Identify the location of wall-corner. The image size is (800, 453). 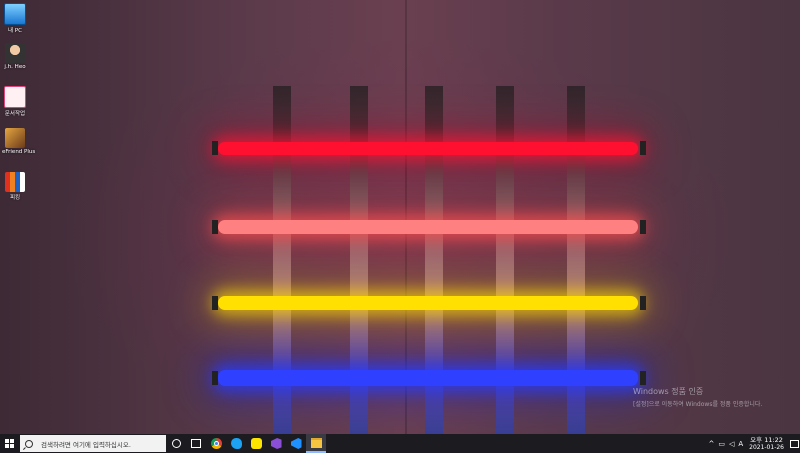
(406, 217).